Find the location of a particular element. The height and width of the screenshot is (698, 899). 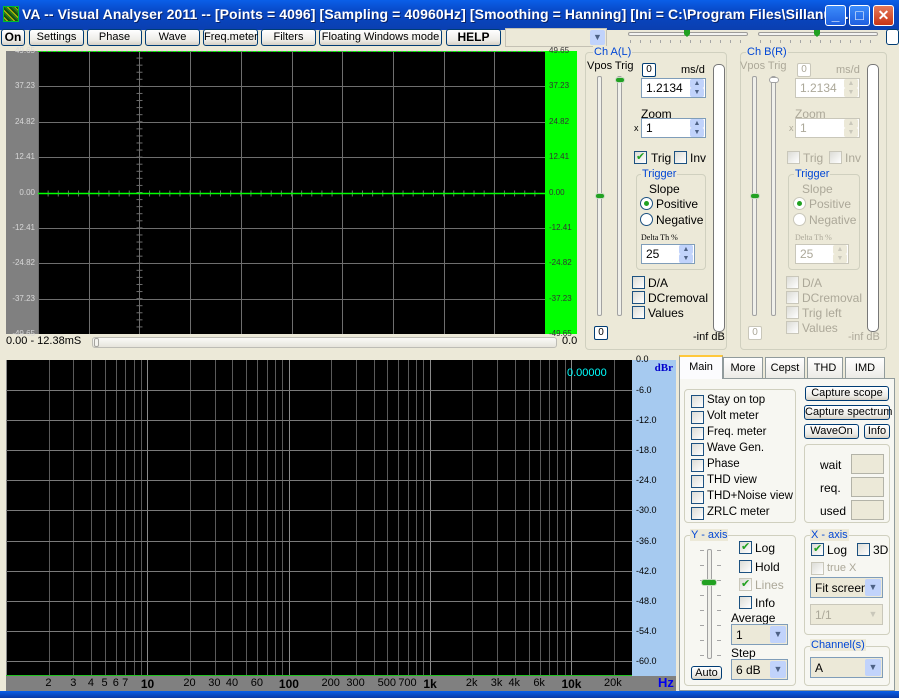

help-button: HELP is located at coordinates (473, 37).